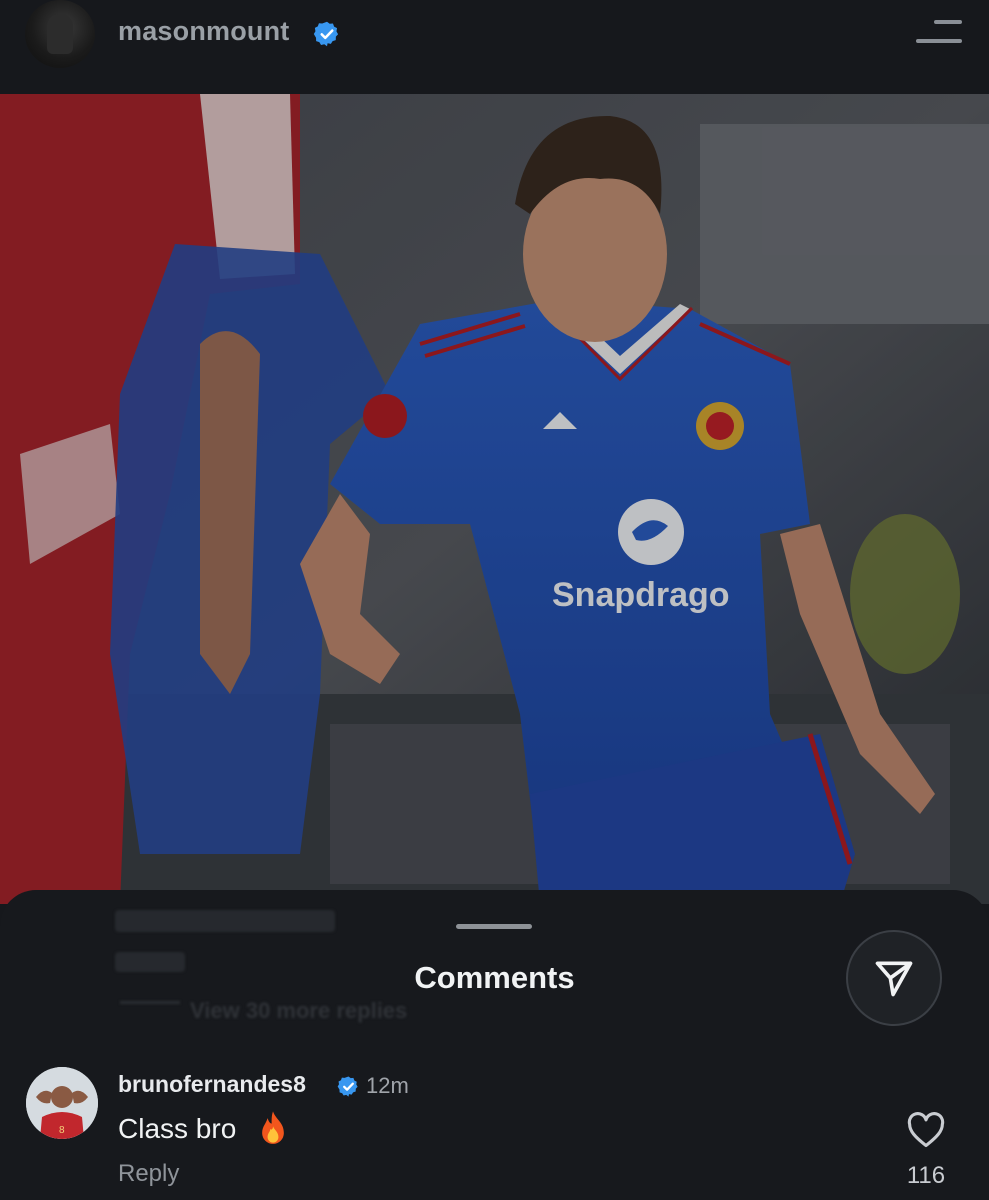 The image size is (989, 1200). What do you see at coordinates (62, 1103) in the screenshot?
I see `commenter-avatar: 8` at bounding box center [62, 1103].